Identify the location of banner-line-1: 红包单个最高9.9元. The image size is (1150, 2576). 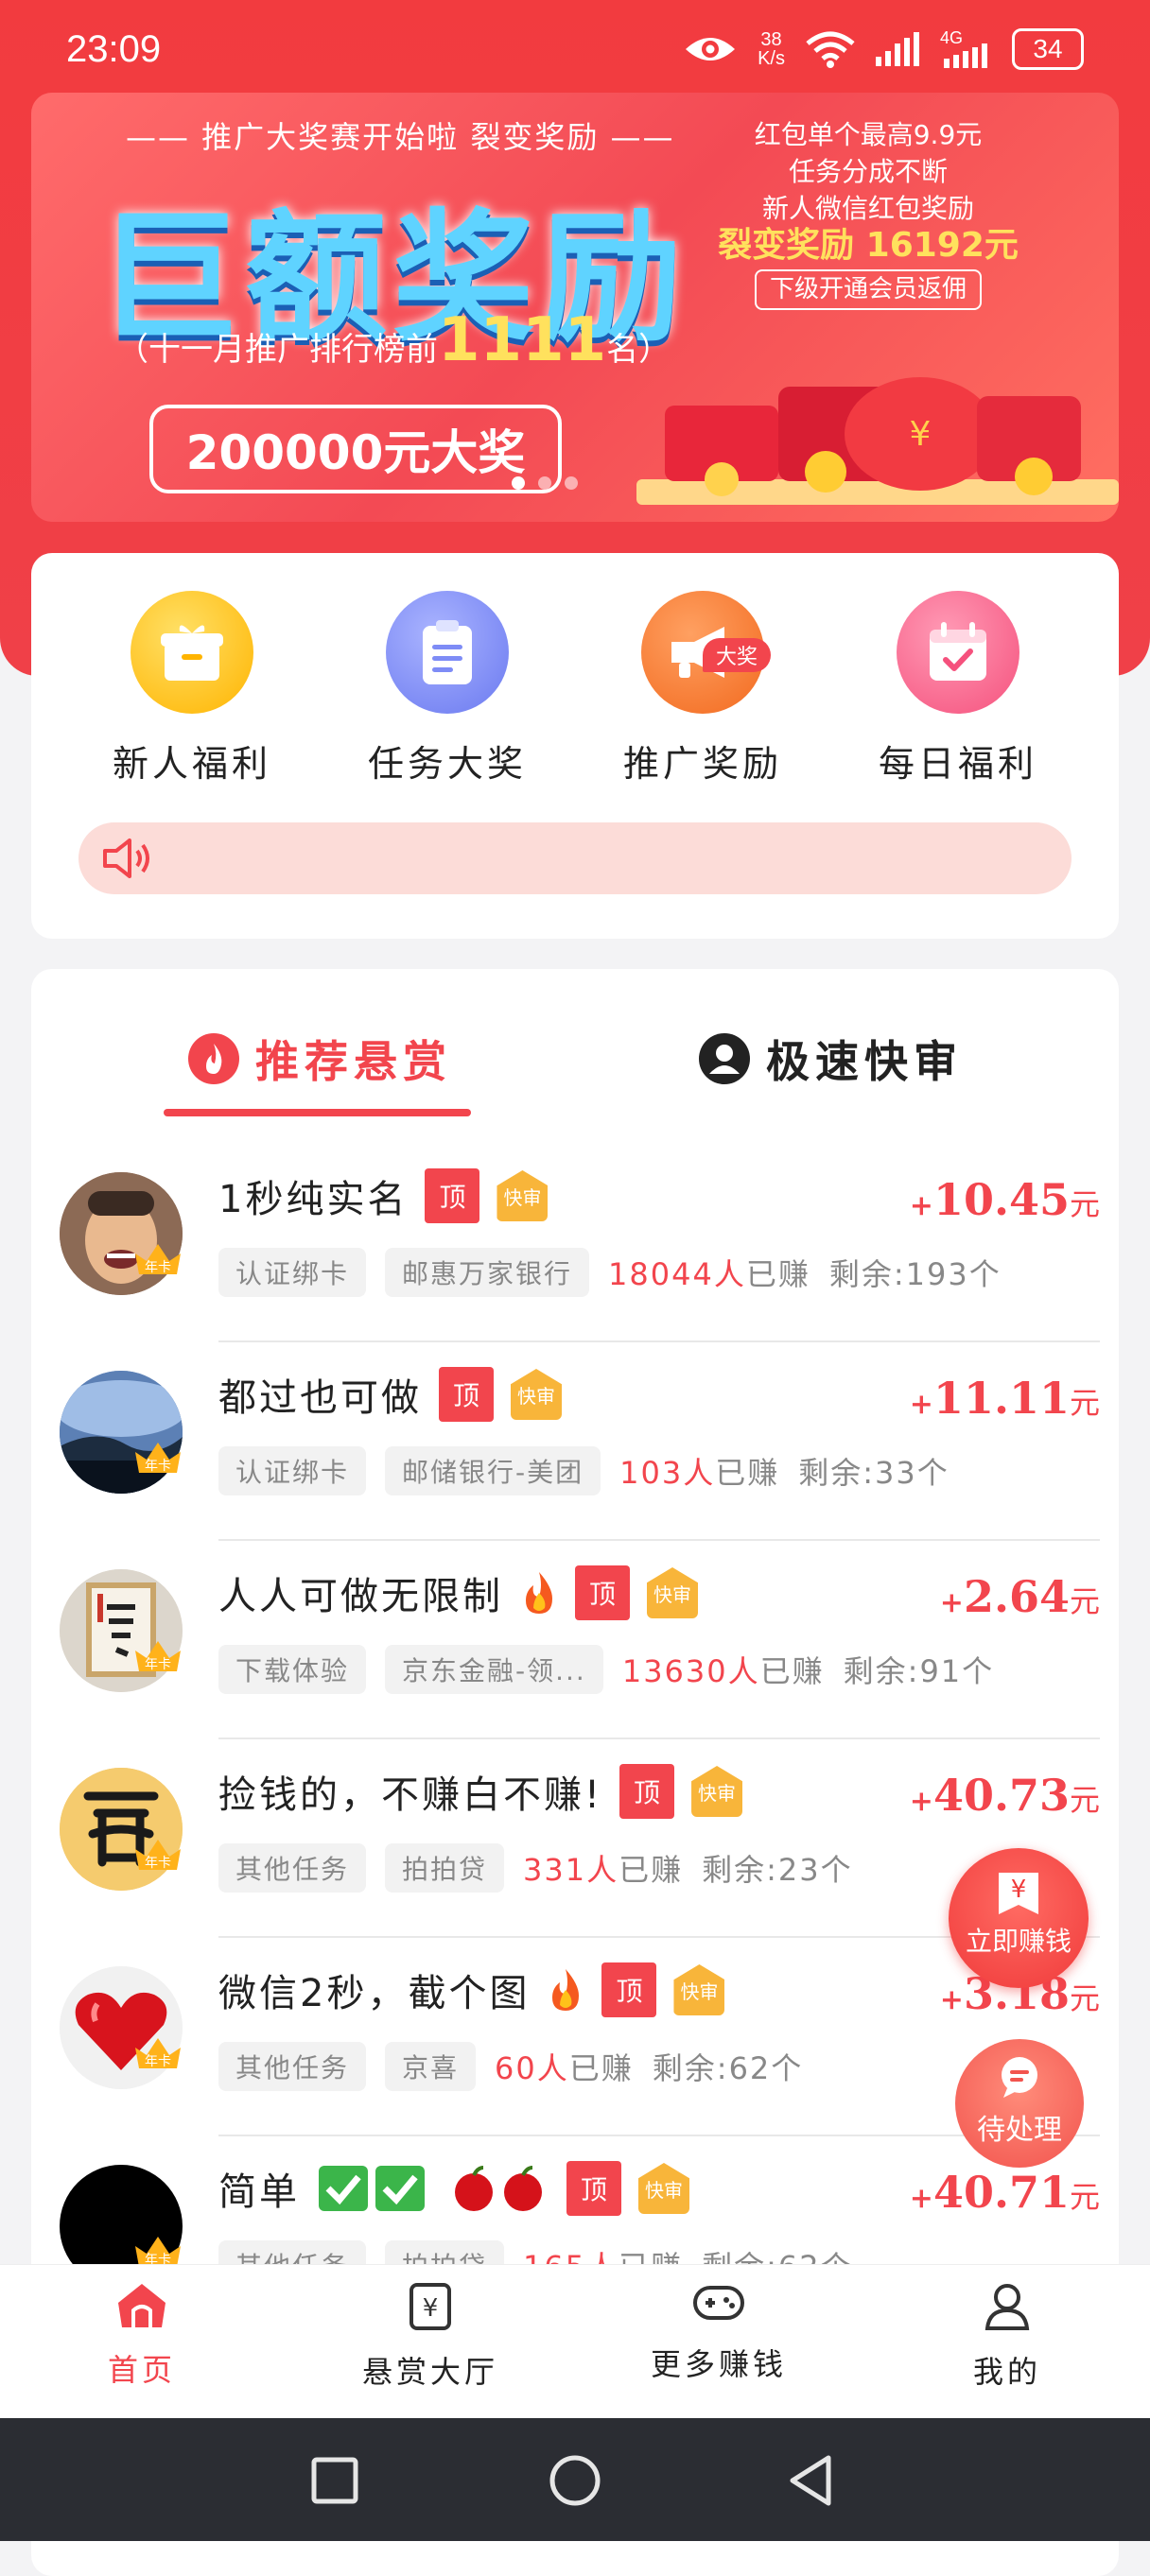
(868, 134).